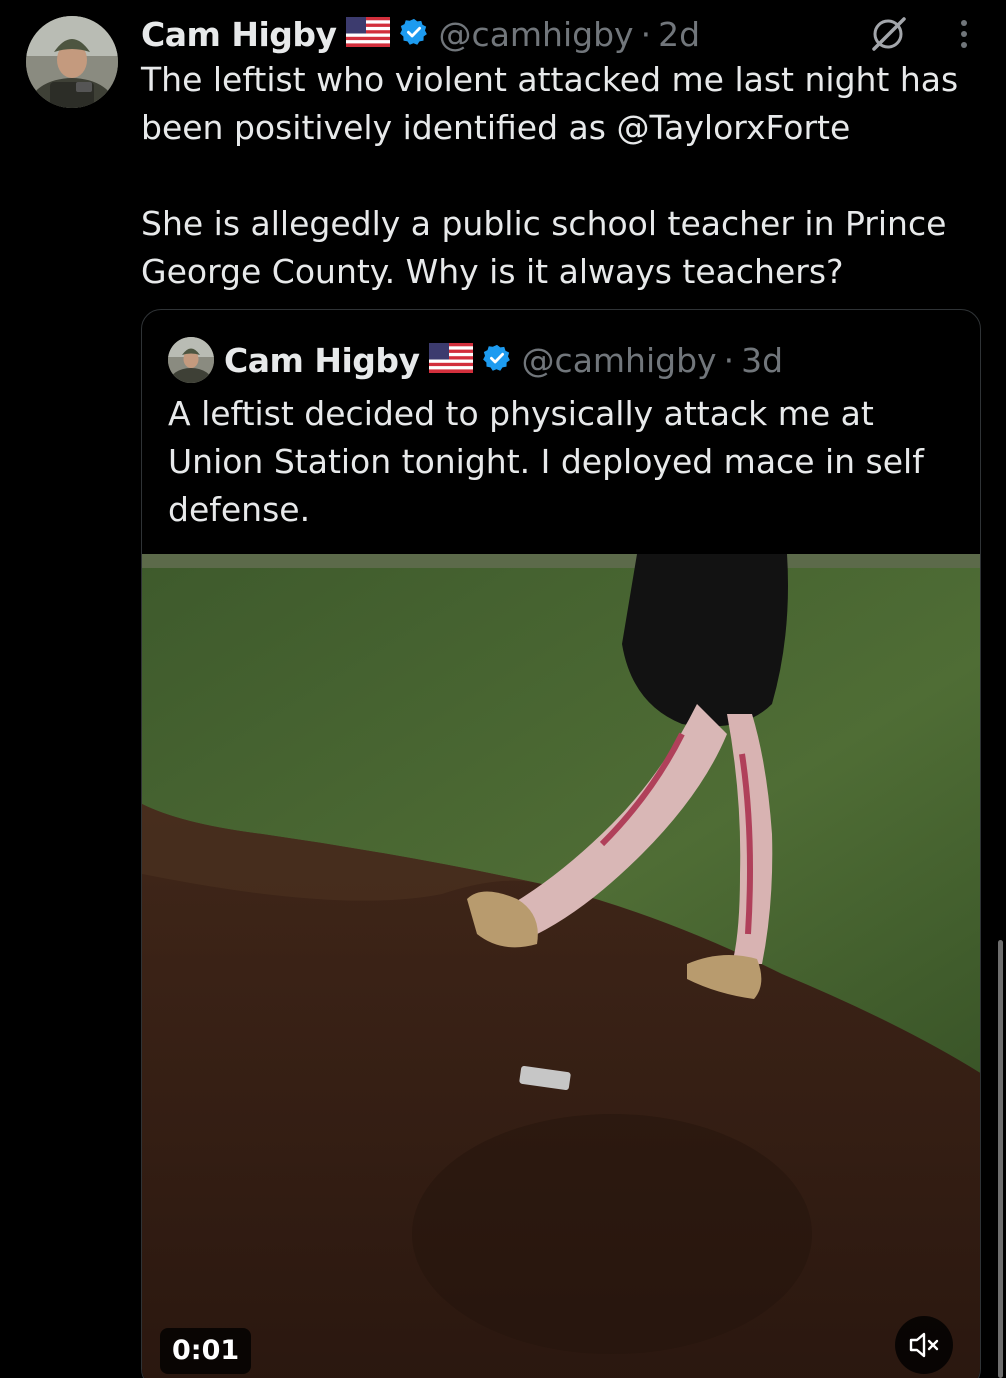 This screenshot has width=1006, height=1378. What do you see at coordinates (322, 360) in the screenshot?
I see `quoted-author-name: Cam Higby` at bounding box center [322, 360].